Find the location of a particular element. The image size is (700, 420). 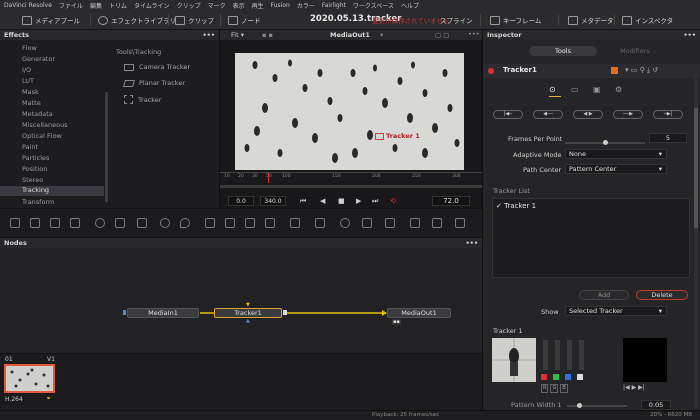

menu-color: カラー is located at coordinates (306, 5).